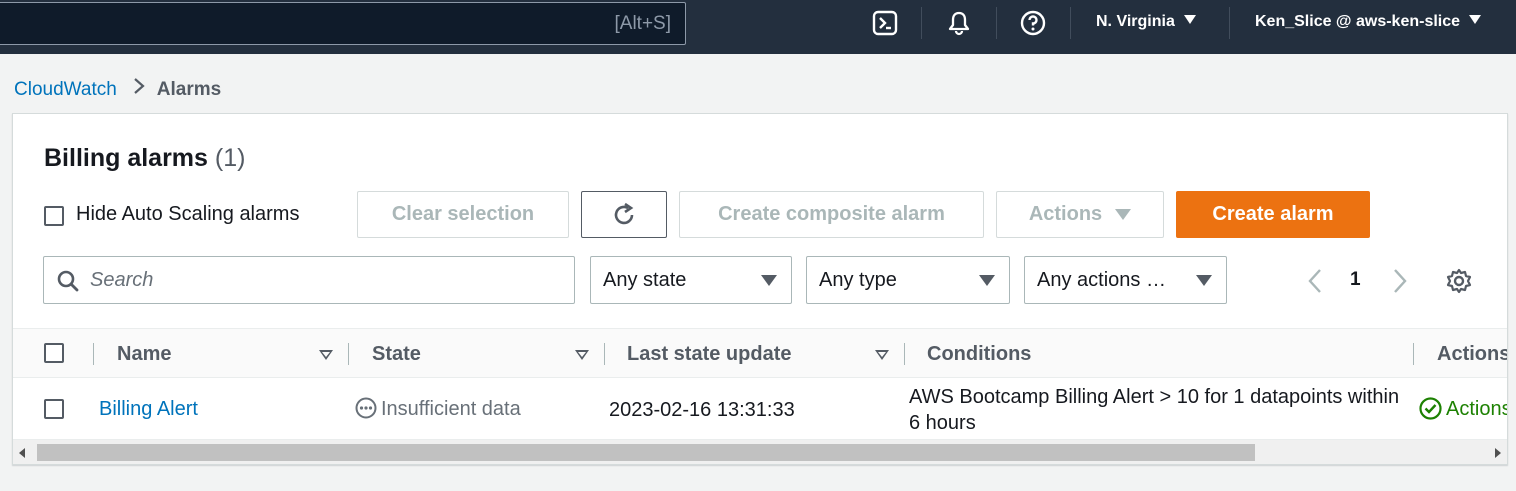 Image resolution: width=1516 pixels, height=491 pixels. Describe the element at coordinates (908, 280) in the screenshot. I see `type-filter-select: Any type` at that location.